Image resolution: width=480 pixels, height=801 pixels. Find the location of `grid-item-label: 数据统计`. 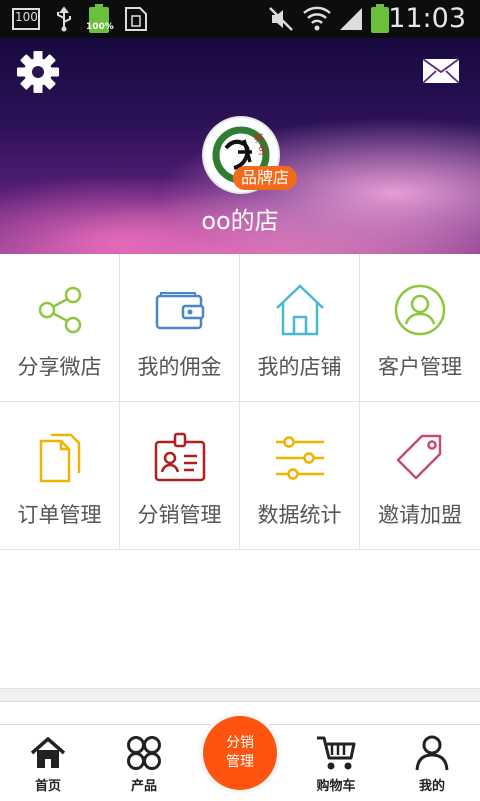

grid-item-label: 数据统计 is located at coordinates (299, 515).